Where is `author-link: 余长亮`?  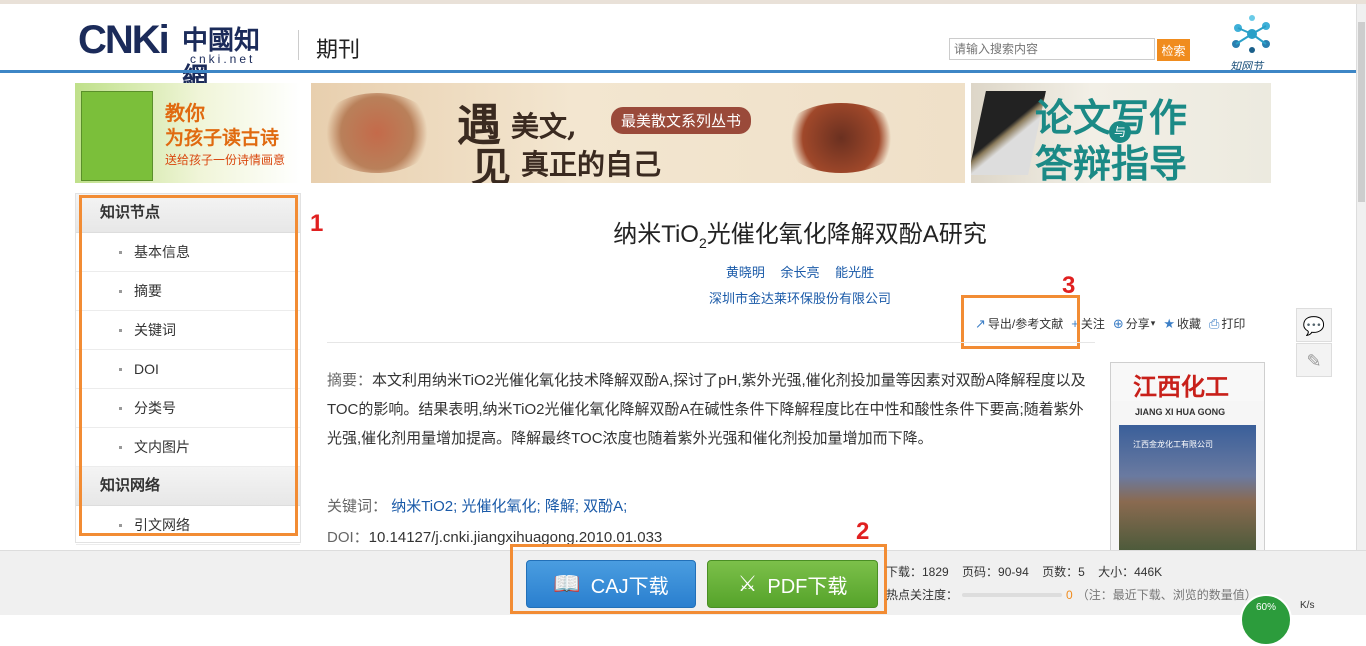
author-link: 余长亮 is located at coordinates (799, 272).